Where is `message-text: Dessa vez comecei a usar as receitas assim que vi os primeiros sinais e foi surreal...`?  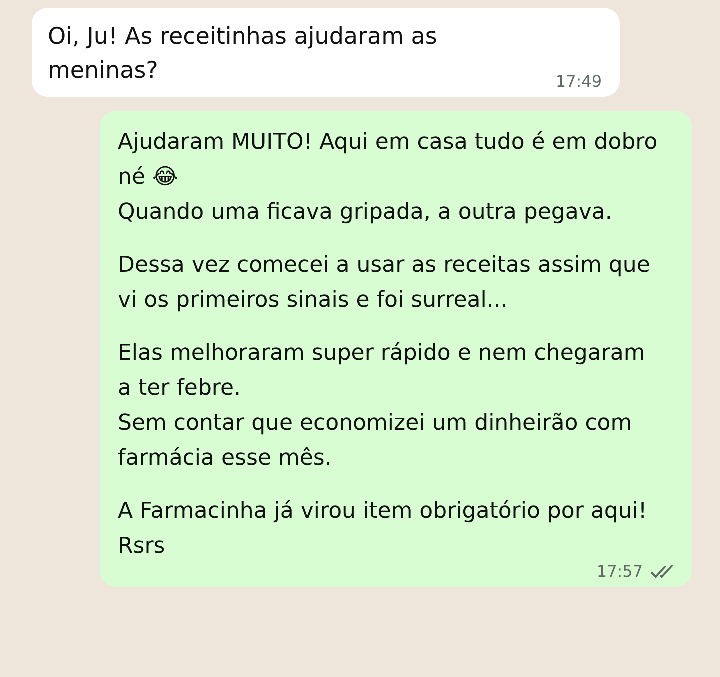 message-text: Dessa vez comecei a usar as receitas assim que vi os primeiros sinais e foi surreal... is located at coordinates (385, 283).